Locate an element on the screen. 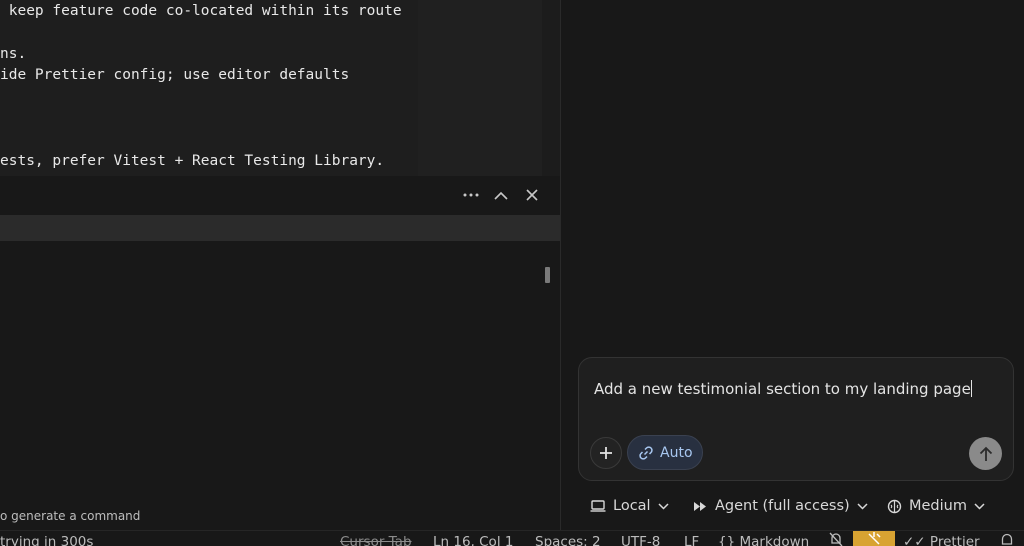 The image size is (1024, 546). reasoning-level-dropdown: Medium is located at coordinates (936, 506).